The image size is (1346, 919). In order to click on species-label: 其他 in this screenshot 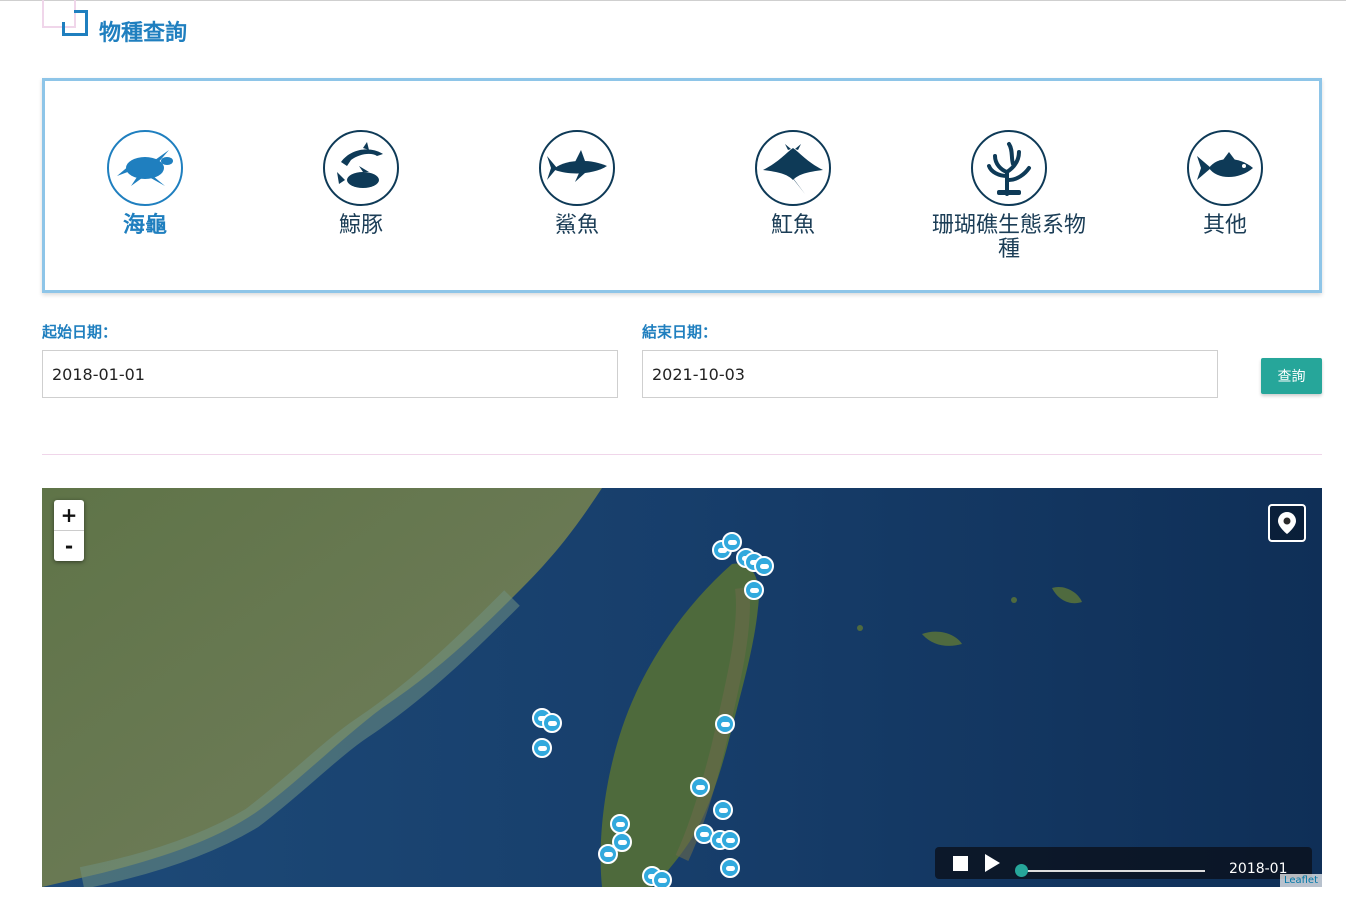, I will do `click(1224, 225)`.